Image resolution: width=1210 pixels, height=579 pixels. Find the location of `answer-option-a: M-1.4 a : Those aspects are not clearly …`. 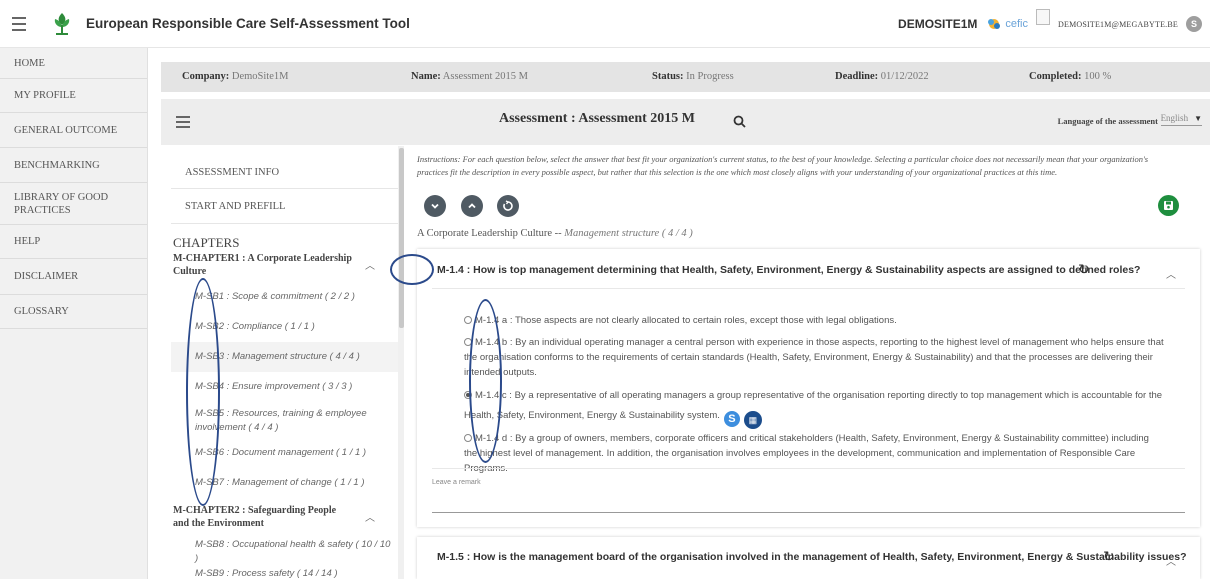

answer-option-a: M-1.4 a : Those aspects are not clearly … is located at coordinates (814, 320).